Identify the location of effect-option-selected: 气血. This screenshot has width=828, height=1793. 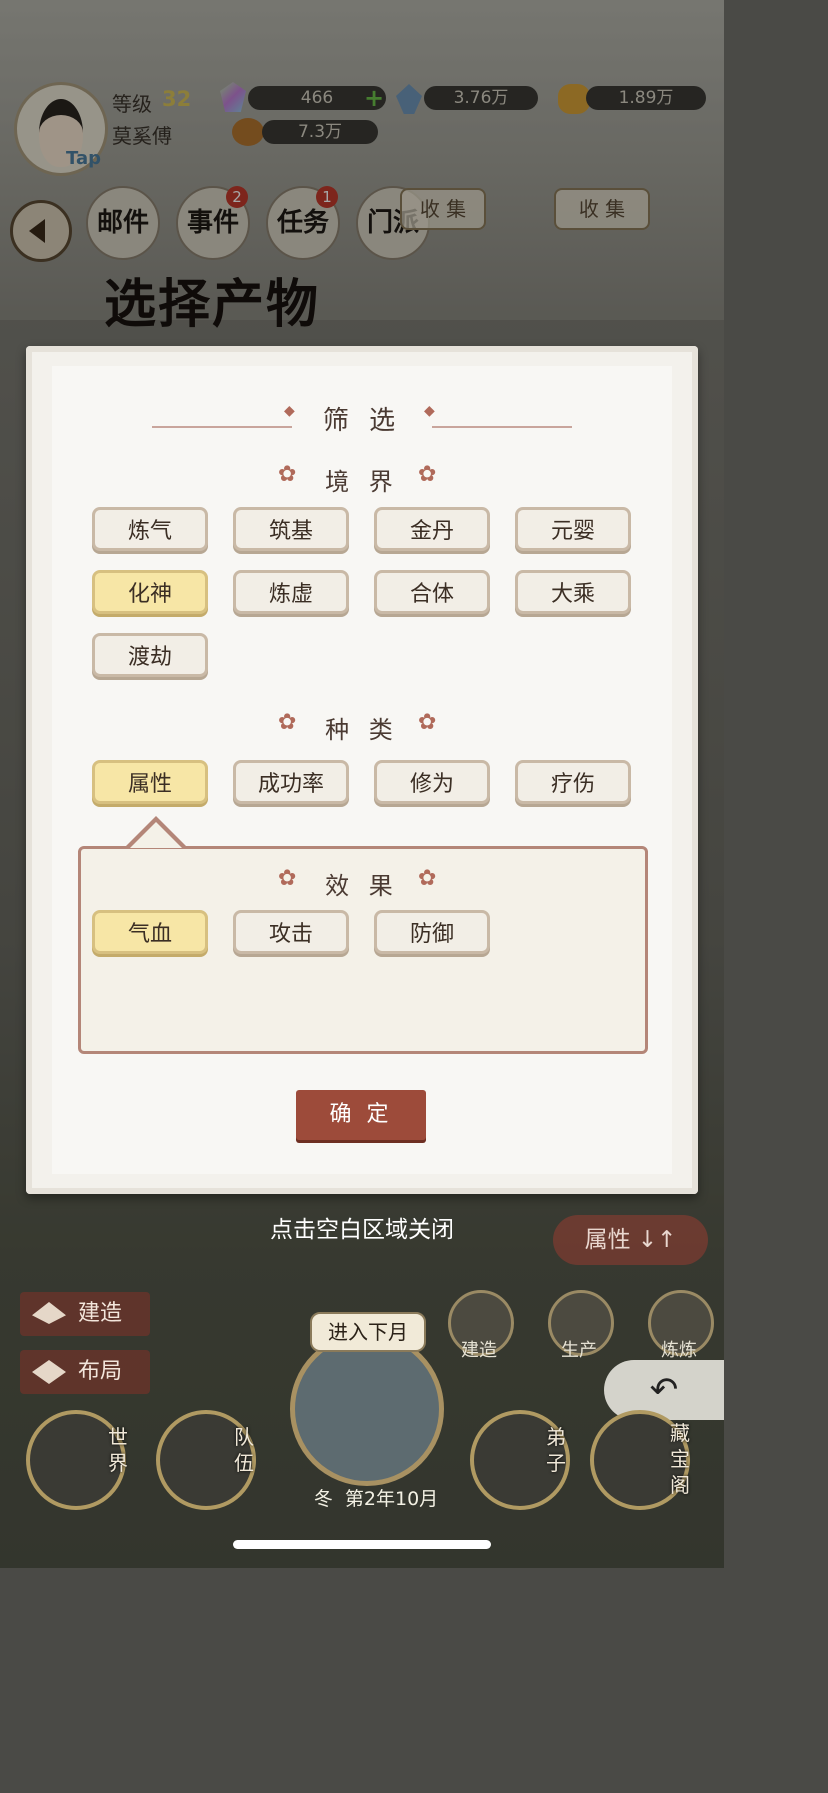
(150, 932).